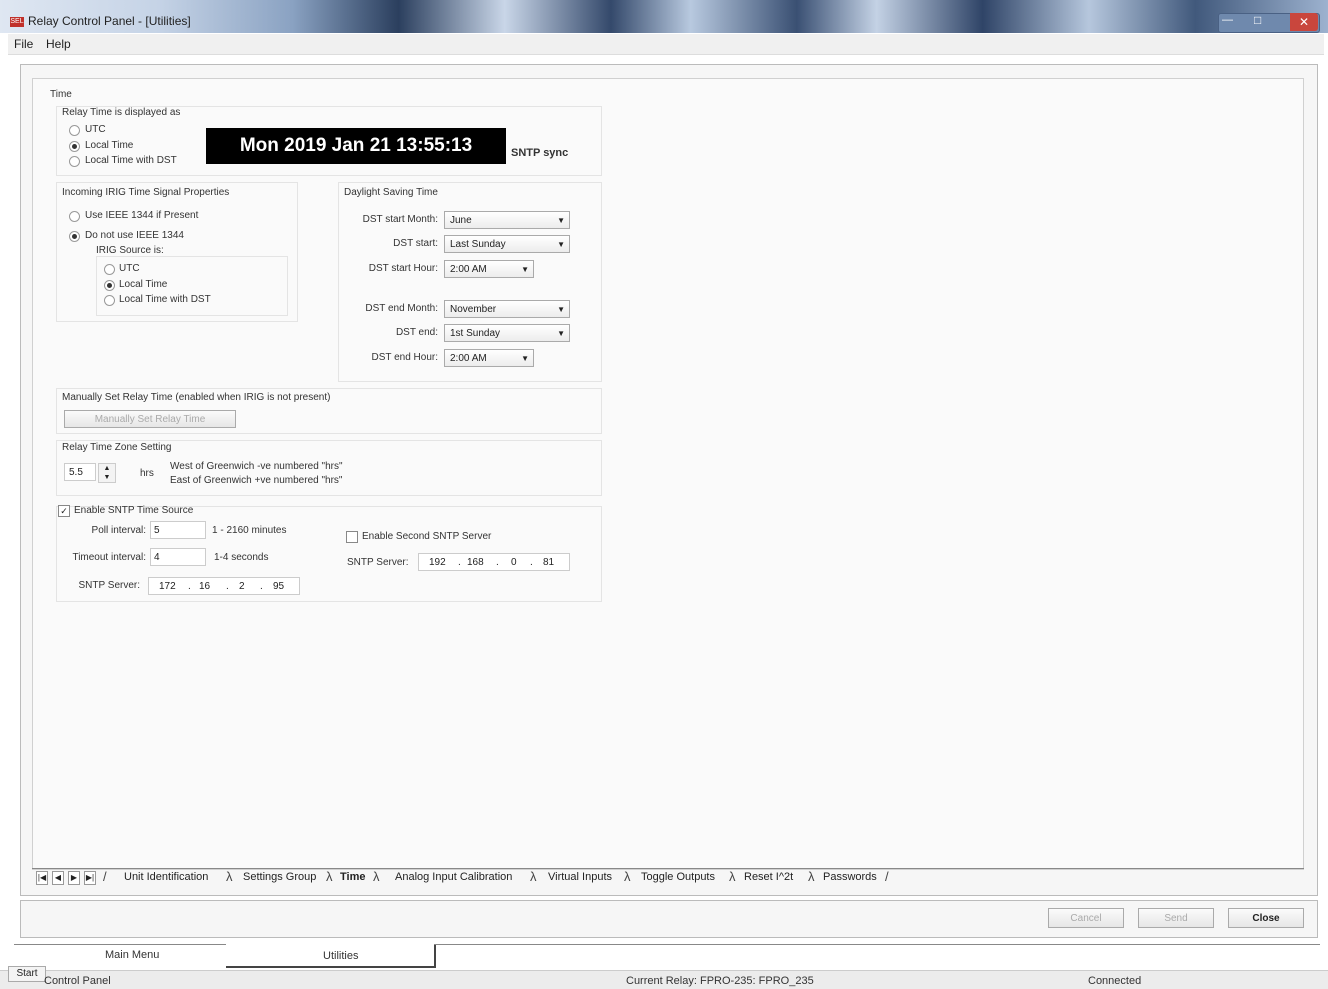 This screenshot has height=989, width=1328. What do you see at coordinates (150, 419) in the screenshot?
I see `manual-set-button: Manually Set Relay Time` at bounding box center [150, 419].